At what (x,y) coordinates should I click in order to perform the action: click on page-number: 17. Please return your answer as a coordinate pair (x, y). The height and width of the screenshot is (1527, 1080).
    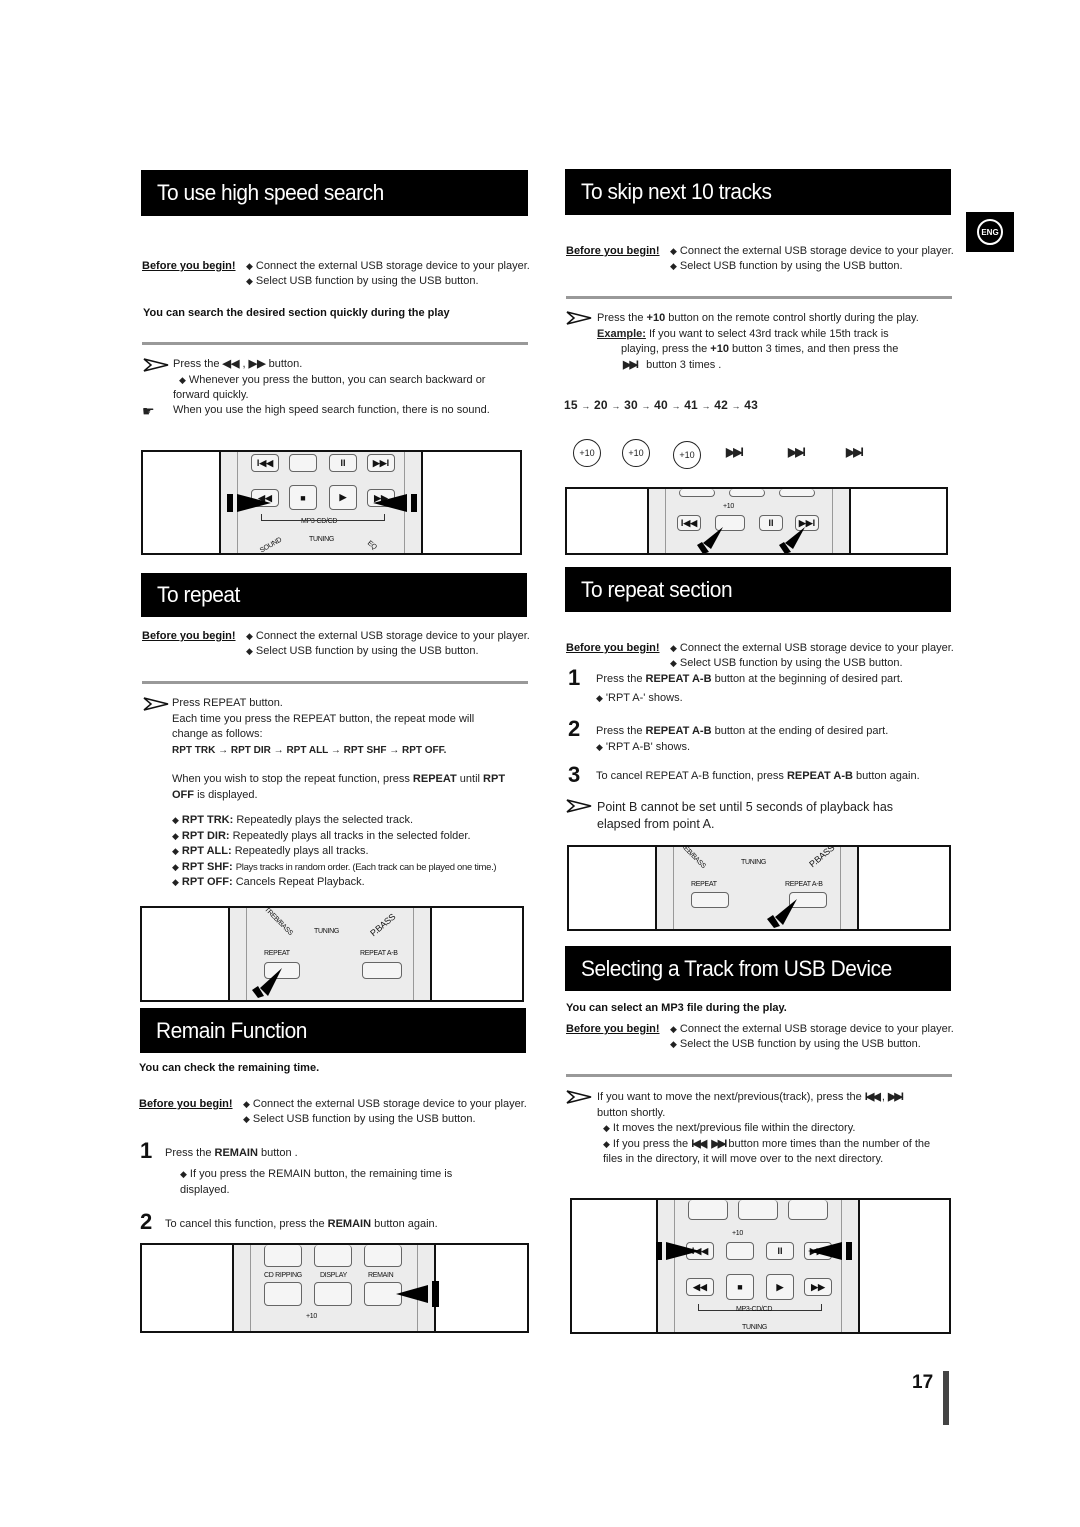
    Looking at the image, I should click on (923, 1382).